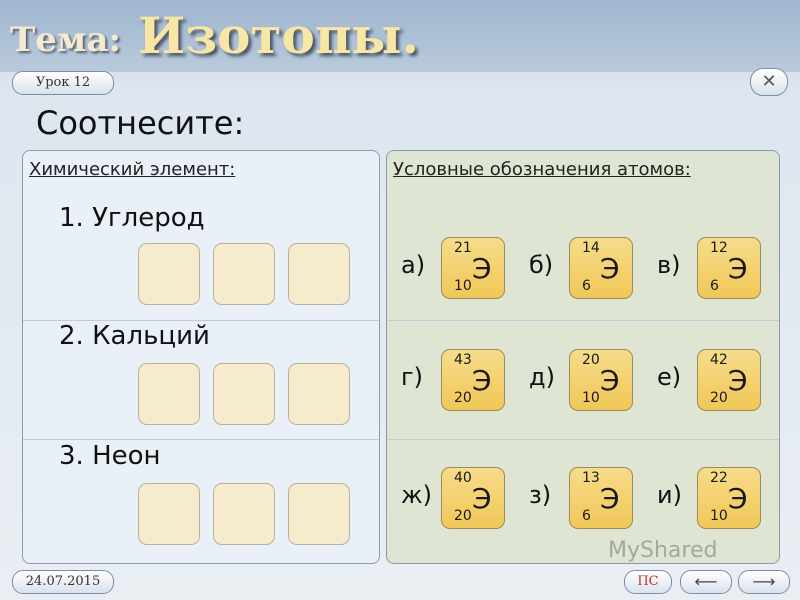  What do you see at coordinates (669, 495) in the screenshot?
I see `option-letter: и)` at bounding box center [669, 495].